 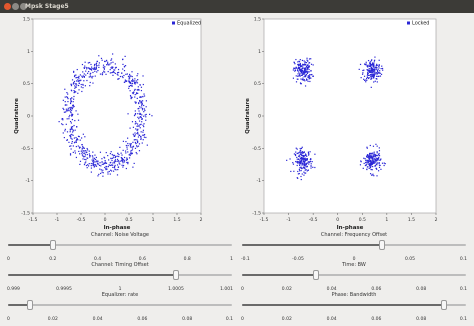 What do you see at coordinates (411, 220) in the screenshot?
I see `x-tick-label: 1.5` at bounding box center [411, 220].